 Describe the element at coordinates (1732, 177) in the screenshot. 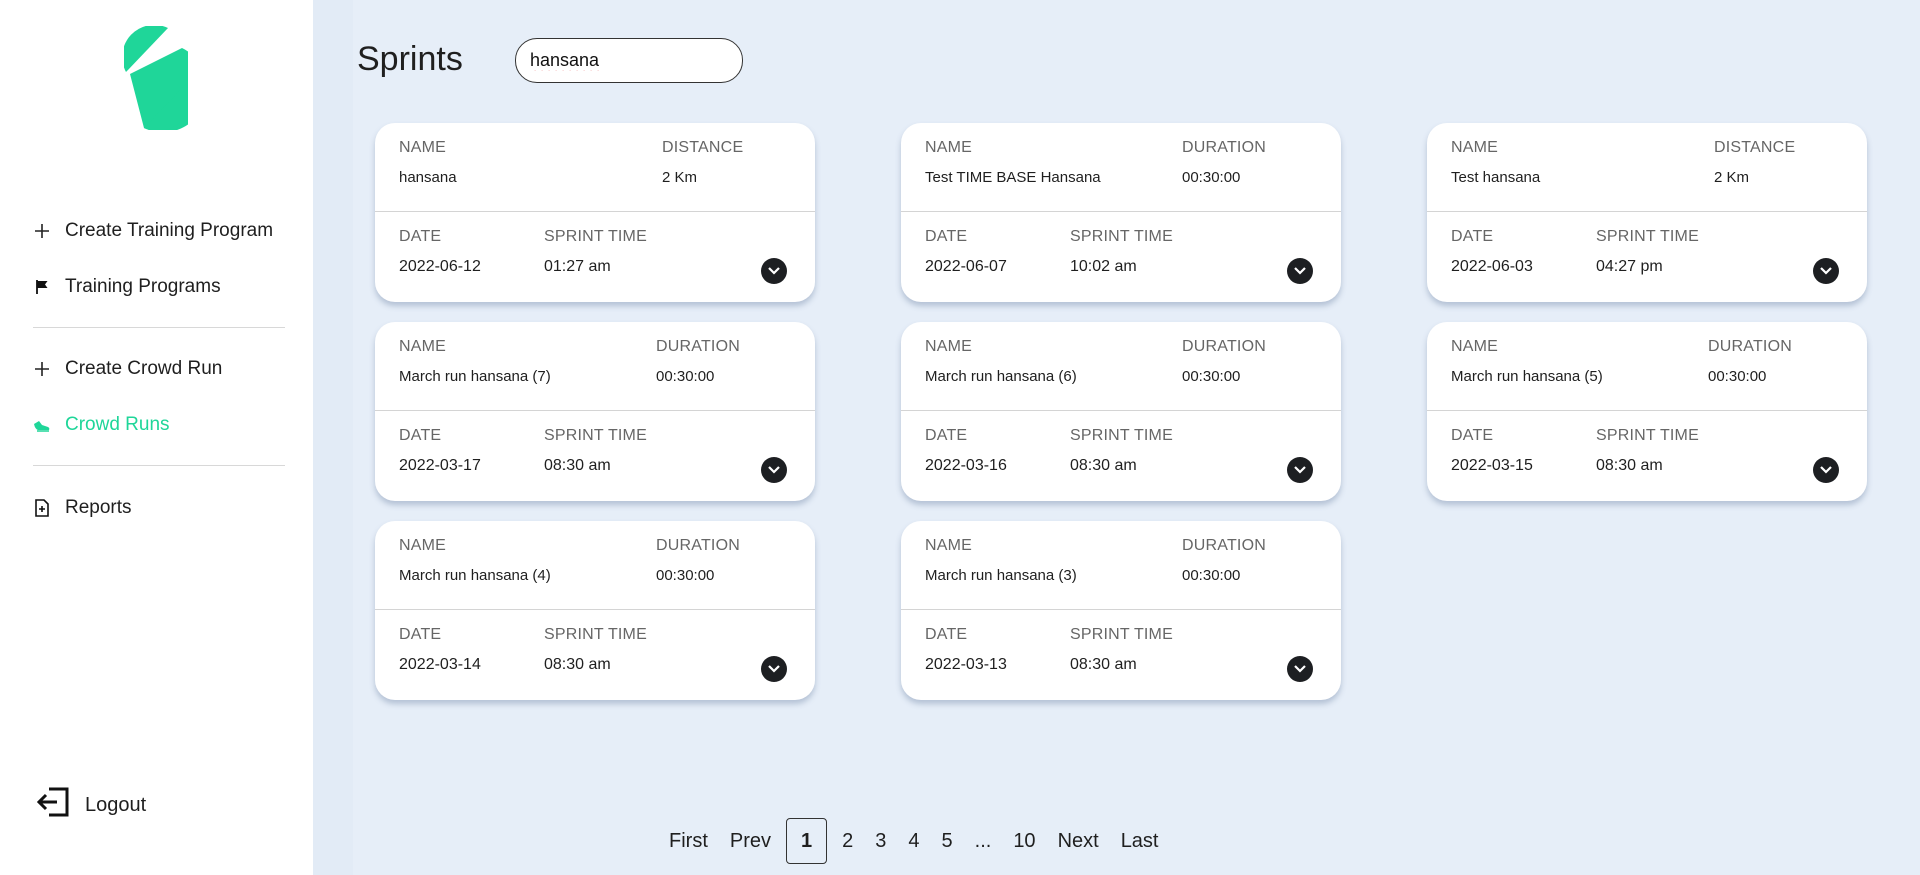

I see `metric-value: 2 Km` at that location.